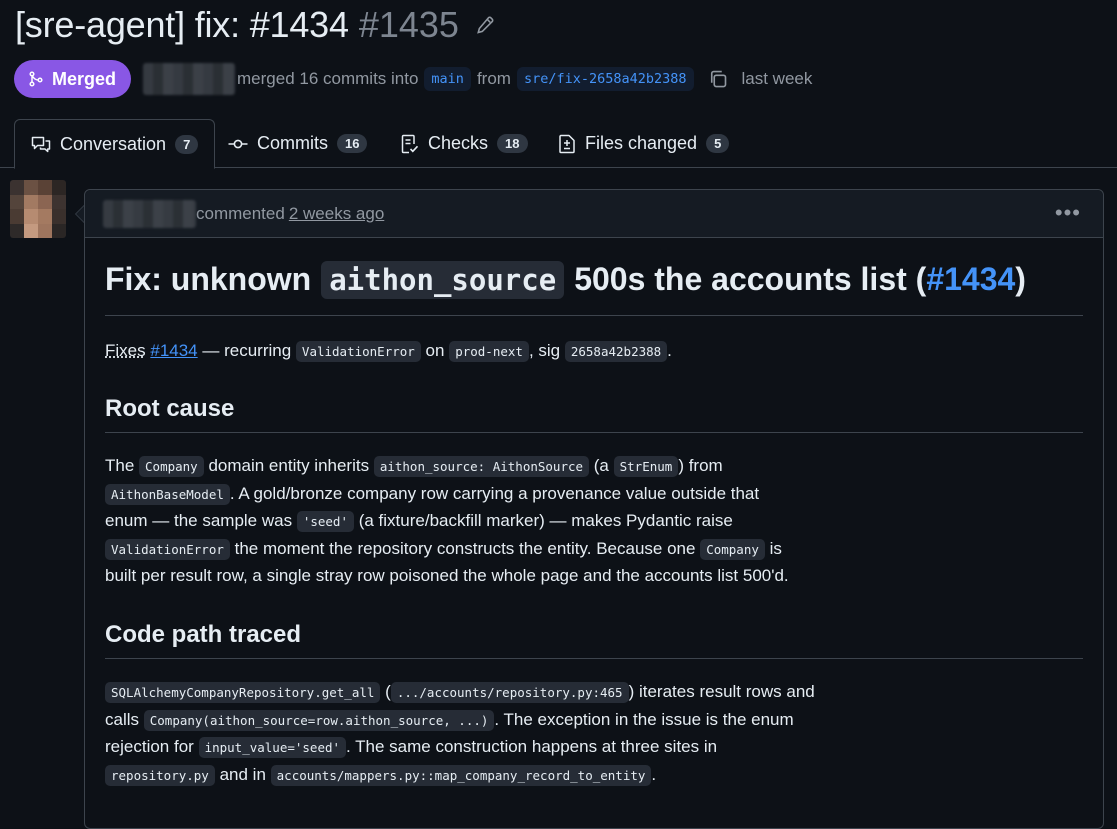 Image resolution: width=1117 pixels, height=829 pixels. What do you see at coordinates (410, 143) in the screenshot?
I see `checklist-icon` at bounding box center [410, 143].